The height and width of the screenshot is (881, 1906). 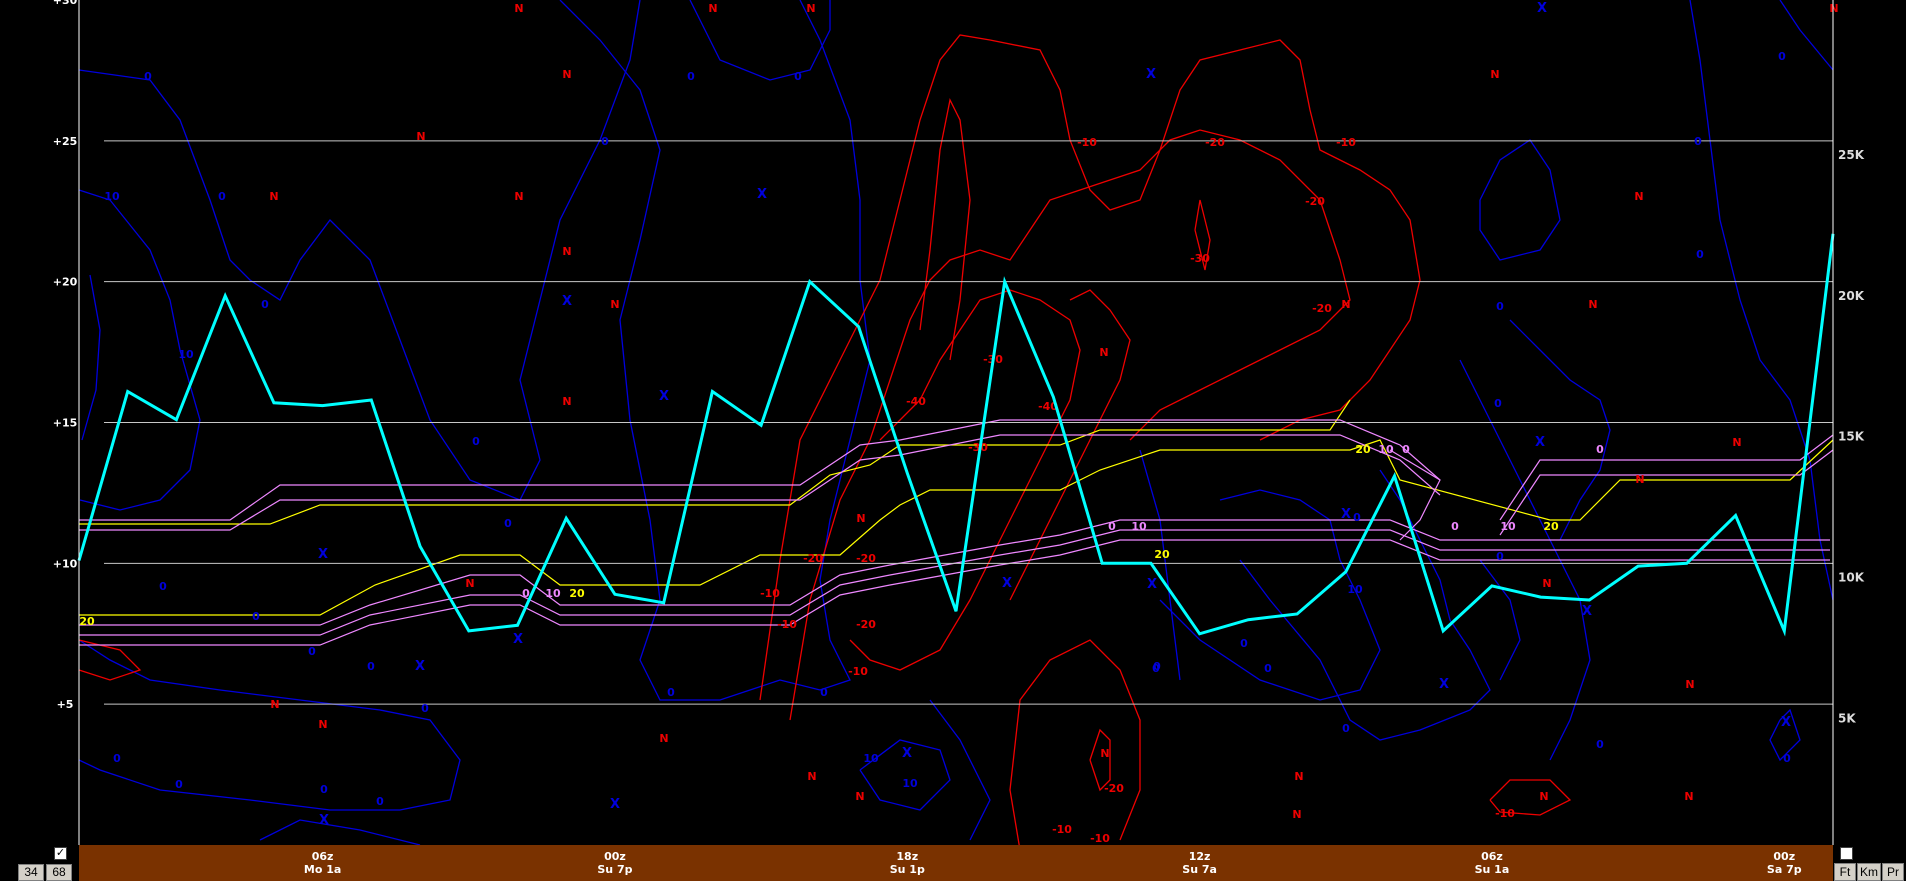 What do you see at coordinates (65, 423) in the screenshot?
I see `left-tick-label: +15` at bounding box center [65, 423].